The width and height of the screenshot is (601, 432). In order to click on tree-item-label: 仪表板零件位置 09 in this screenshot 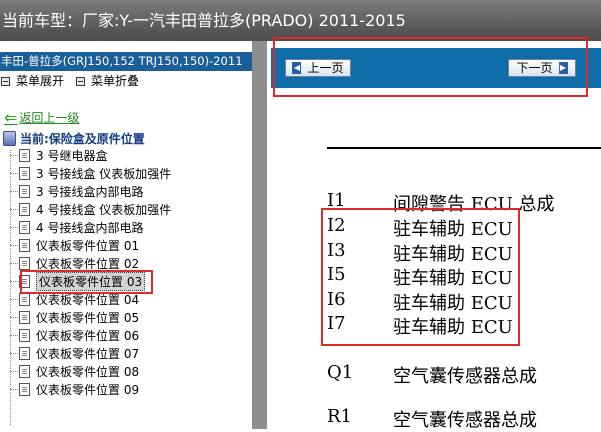, I will do `click(88, 389)`.